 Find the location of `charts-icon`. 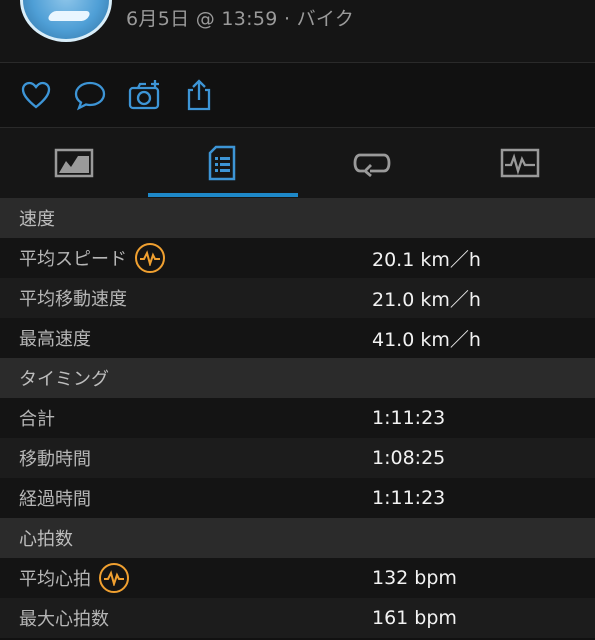

charts-icon is located at coordinates (520, 163).